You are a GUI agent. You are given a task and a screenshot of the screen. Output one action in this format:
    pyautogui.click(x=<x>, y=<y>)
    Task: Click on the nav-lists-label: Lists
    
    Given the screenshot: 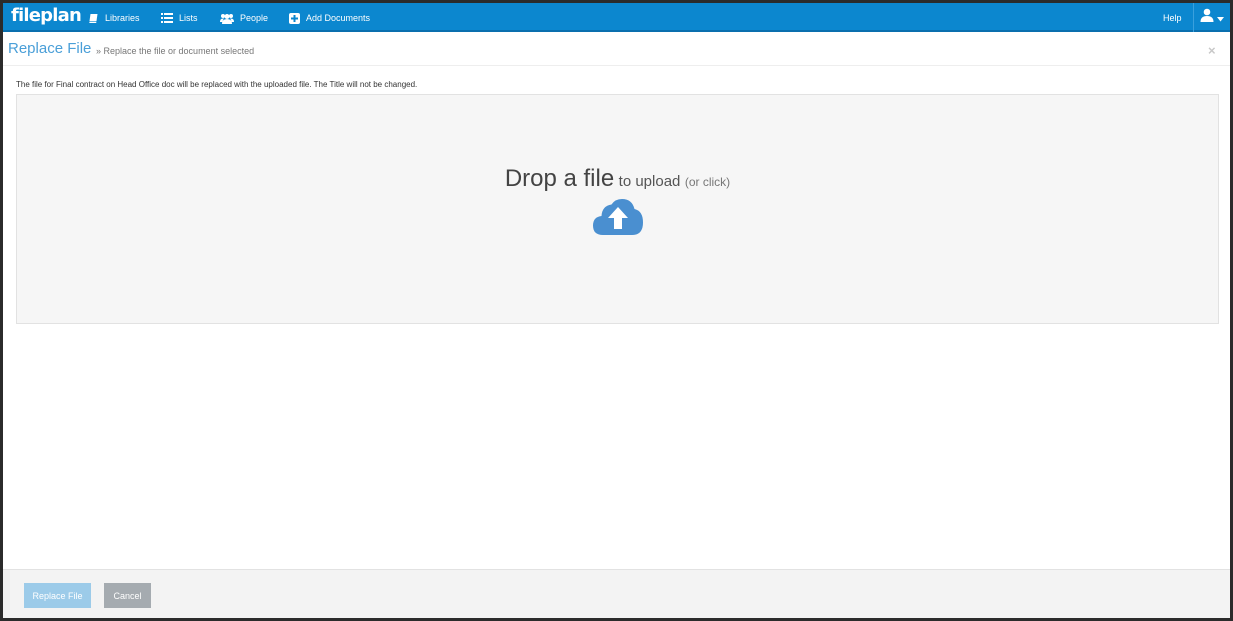 What is the action you would take?
    pyautogui.click(x=188, y=18)
    